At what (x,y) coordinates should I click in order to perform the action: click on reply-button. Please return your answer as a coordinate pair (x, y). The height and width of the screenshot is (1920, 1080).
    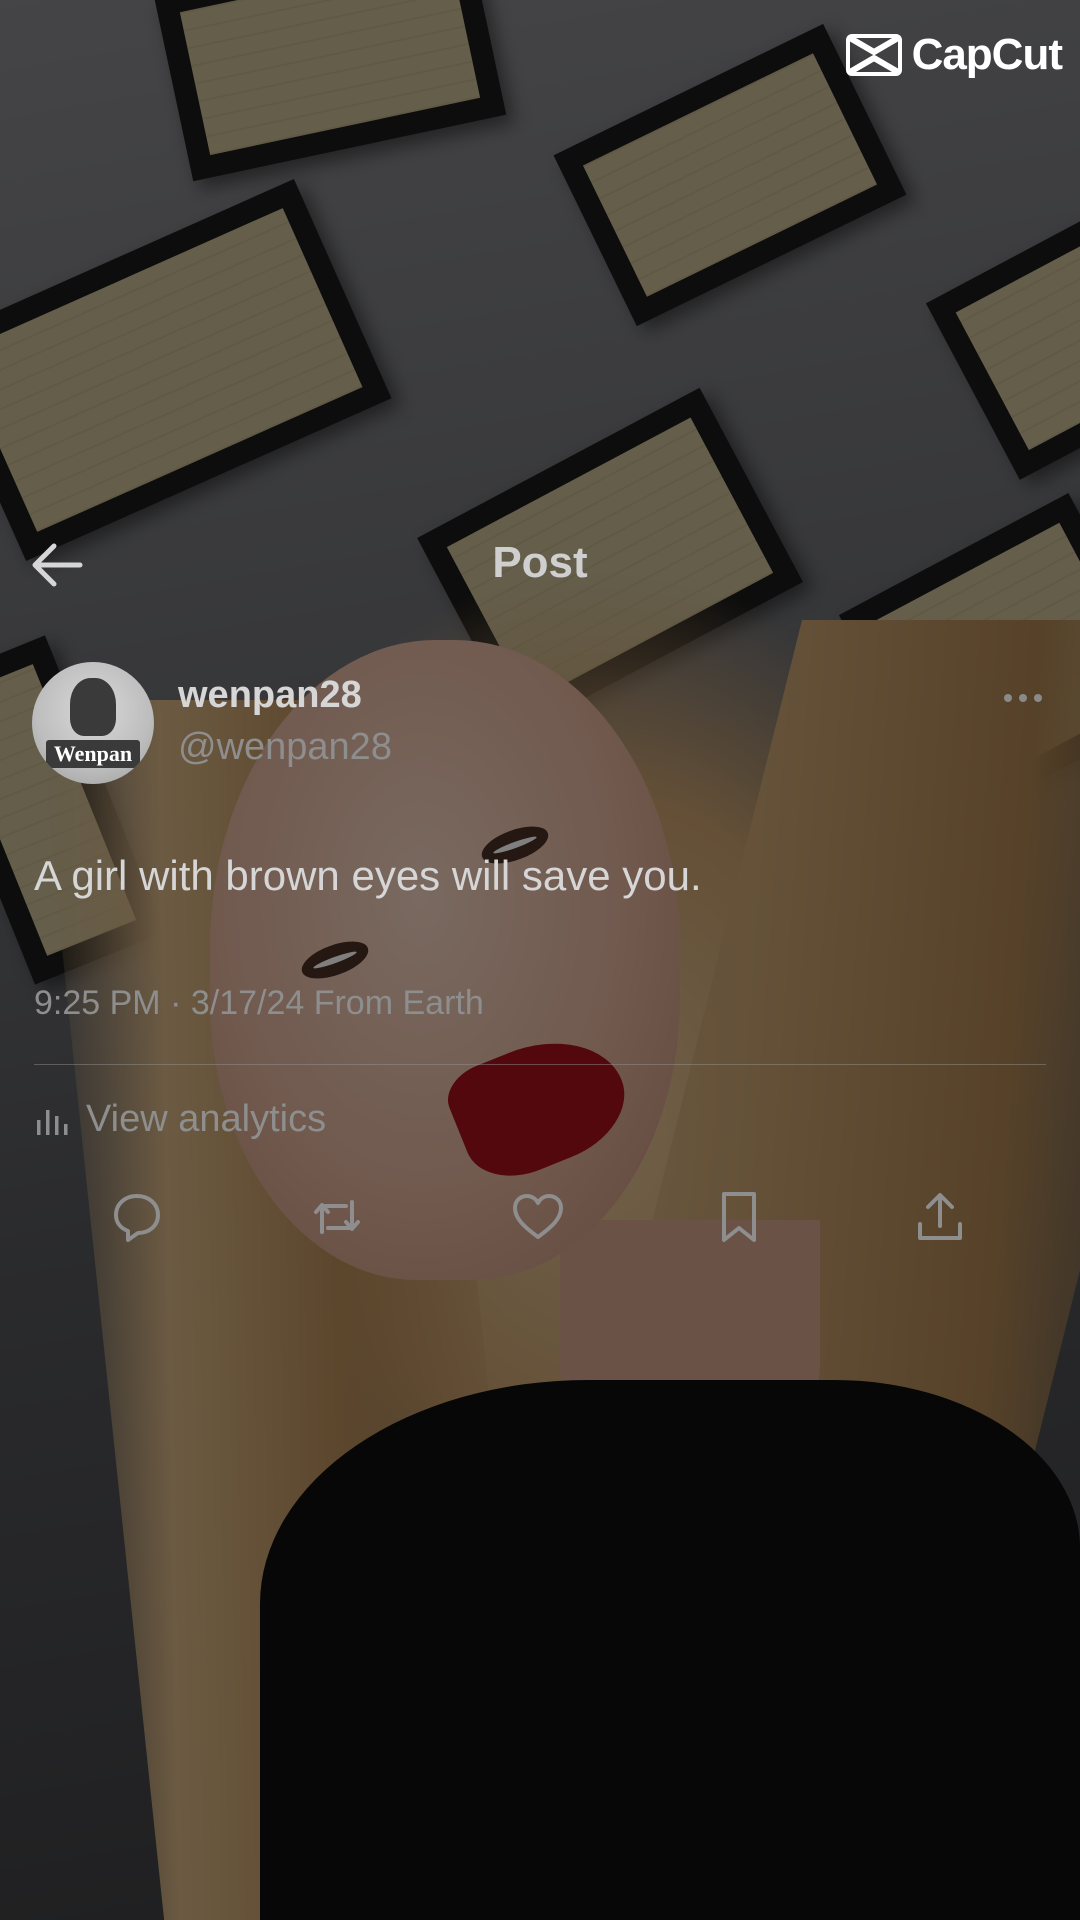
    Looking at the image, I should click on (137, 1217).